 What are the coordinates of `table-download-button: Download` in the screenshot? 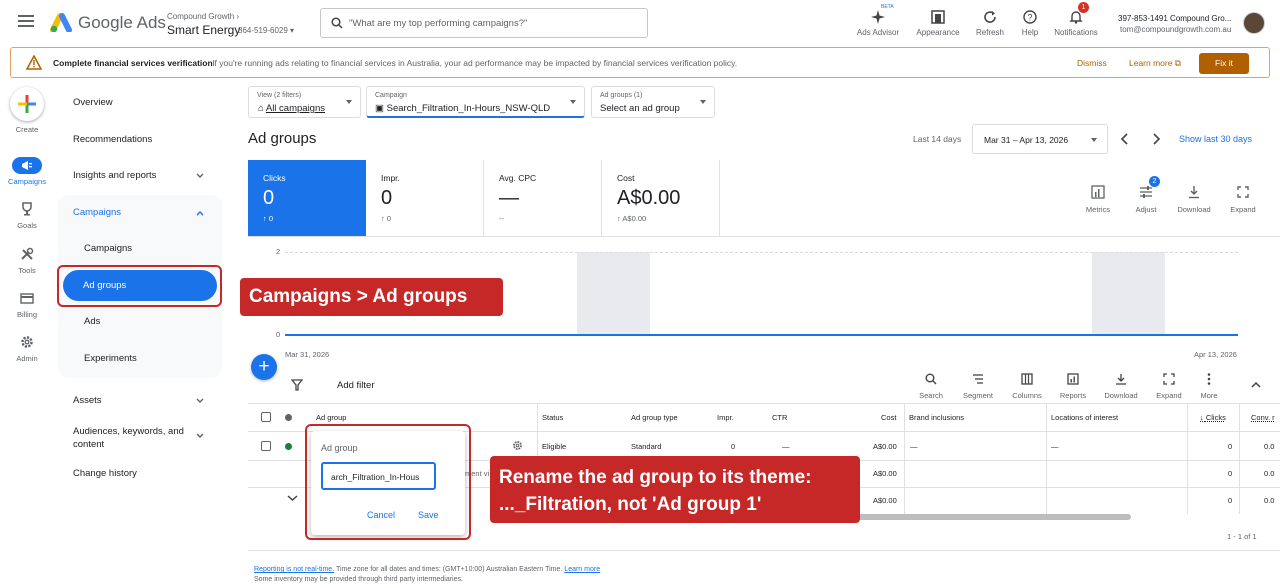 It's located at (1121, 386).